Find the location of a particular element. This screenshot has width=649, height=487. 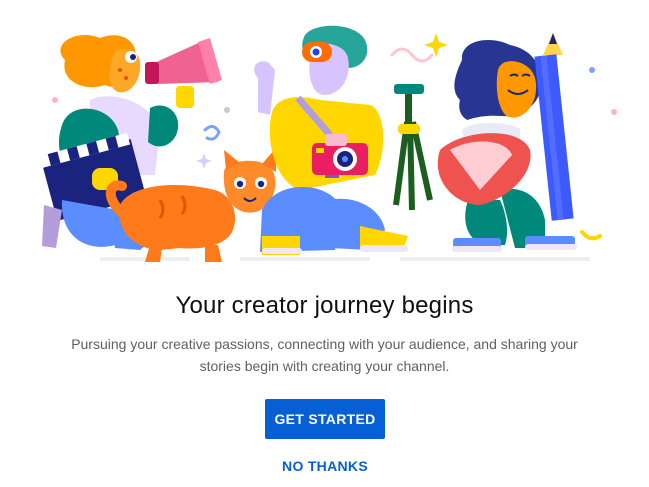

ground-shadows is located at coordinates (345, 259).